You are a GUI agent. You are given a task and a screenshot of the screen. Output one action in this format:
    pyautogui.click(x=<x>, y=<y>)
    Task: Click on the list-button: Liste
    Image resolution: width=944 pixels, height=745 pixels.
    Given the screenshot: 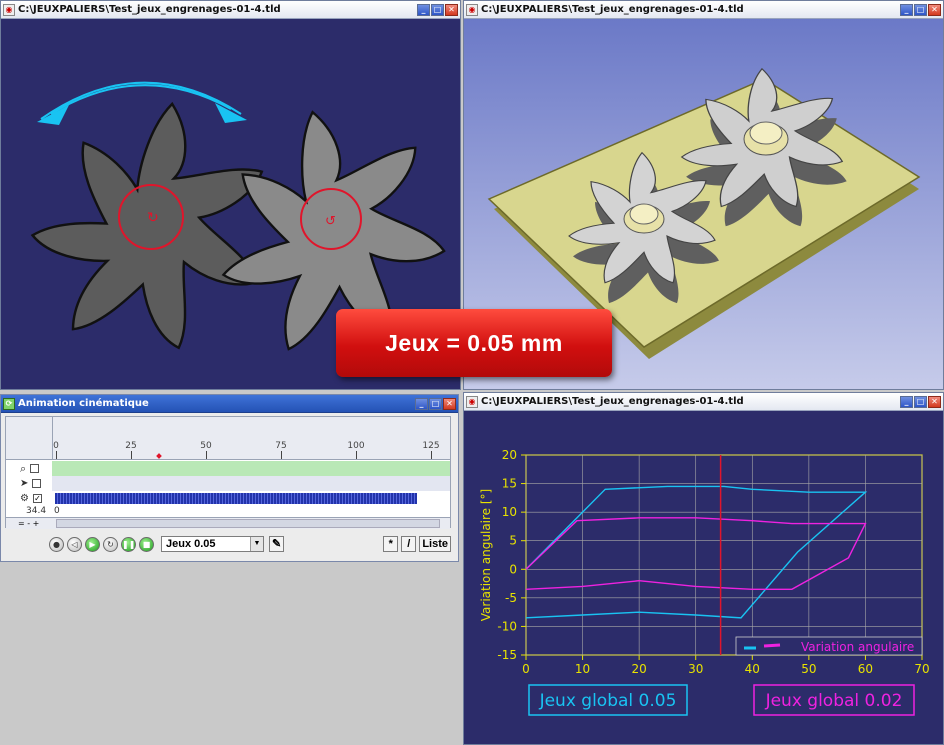 What is the action you would take?
    pyautogui.click(x=435, y=544)
    